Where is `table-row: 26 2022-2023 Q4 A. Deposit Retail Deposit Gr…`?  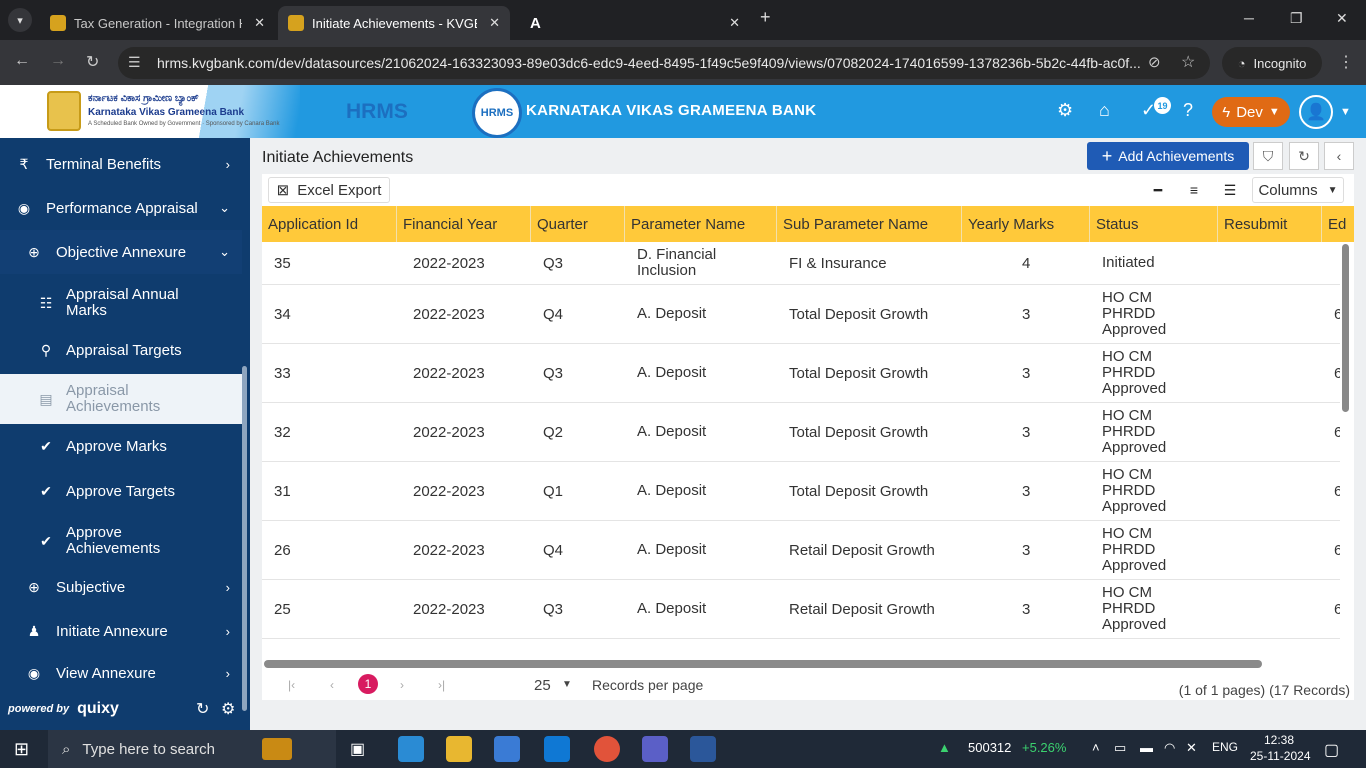
table-row: 26 2022-2023 Q4 A. Deposit Retail Deposit Gr… is located at coordinates (801, 550).